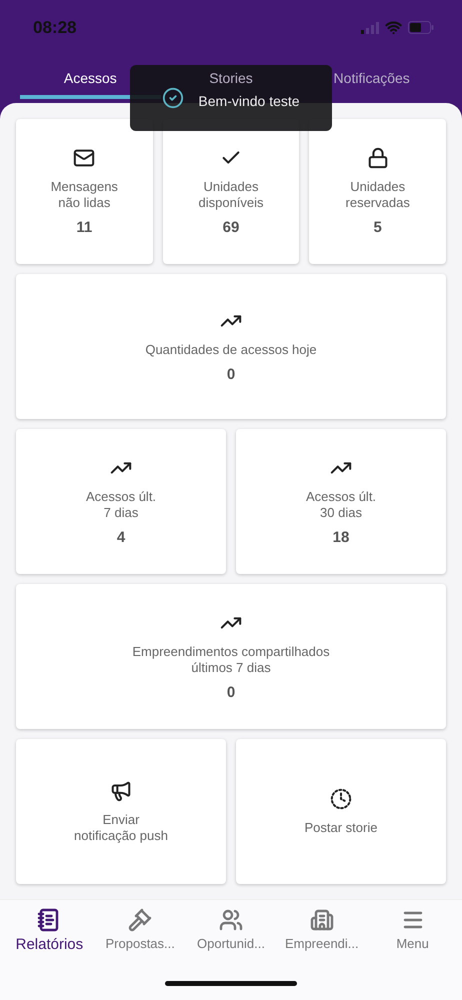 The image size is (462, 1000). Describe the element at coordinates (249, 101) in the screenshot. I see `toast-message: Bem-vindo teste` at that location.